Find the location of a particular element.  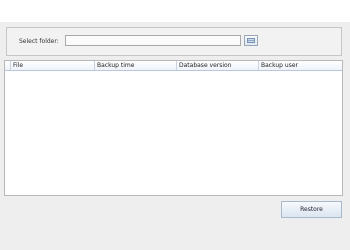

column-header-file: File is located at coordinates (53, 65).